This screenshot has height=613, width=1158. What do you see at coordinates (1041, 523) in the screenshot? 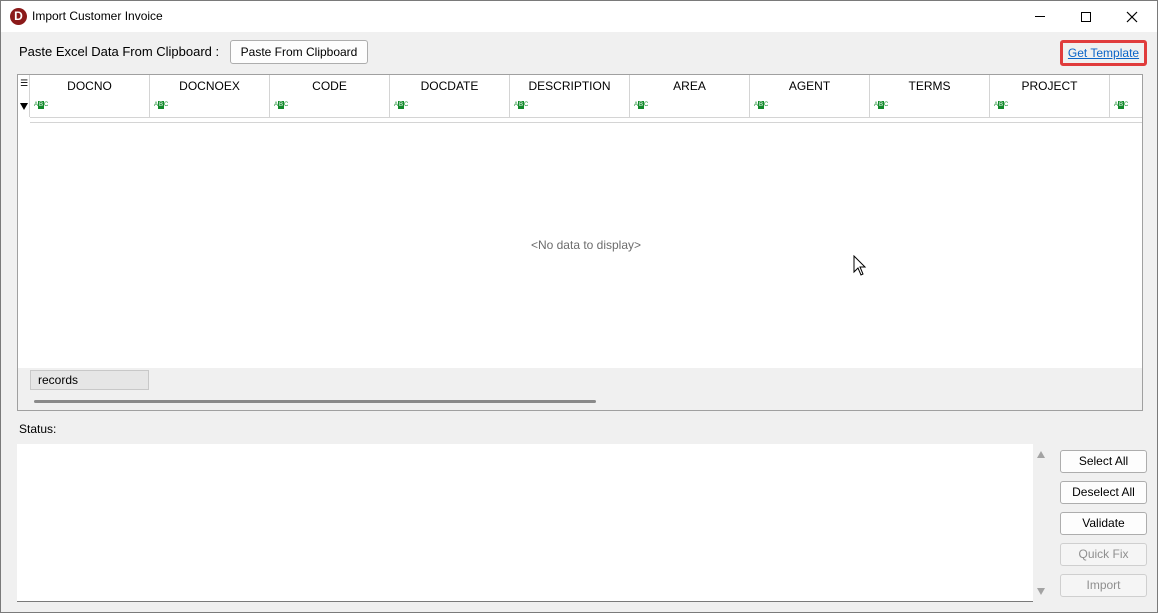
I see `status-vertical-scrollbar` at bounding box center [1041, 523].